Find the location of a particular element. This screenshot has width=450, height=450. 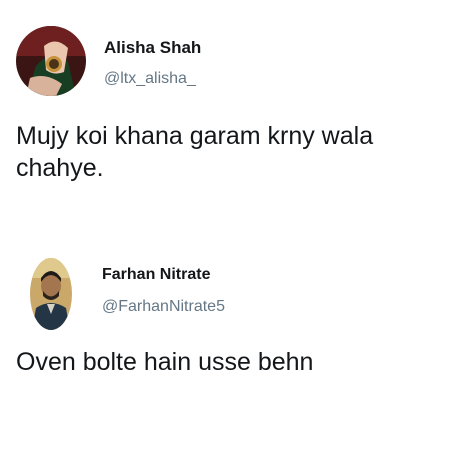

author-name: Alisha Shah is located at coordinates (152, 48).